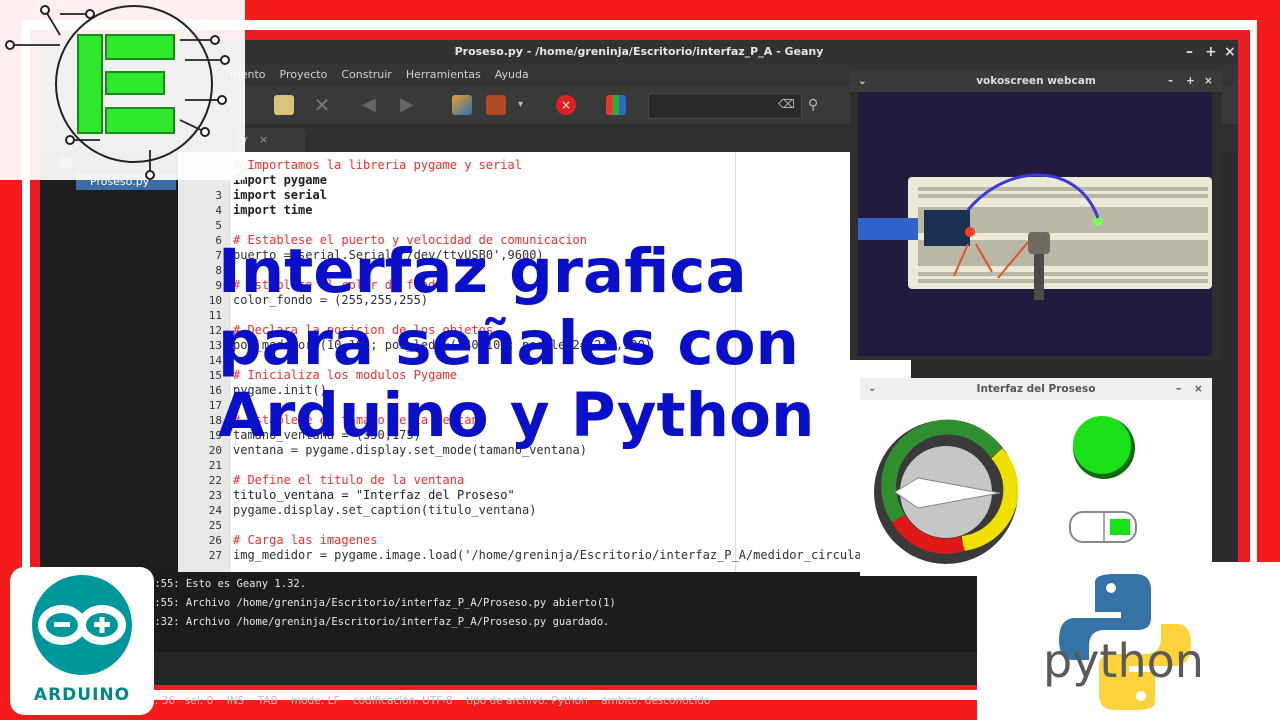  Describe the element at coordinates (304, 75) in the screenshot. I see `menu-proyecto: Proyecto` at that location.